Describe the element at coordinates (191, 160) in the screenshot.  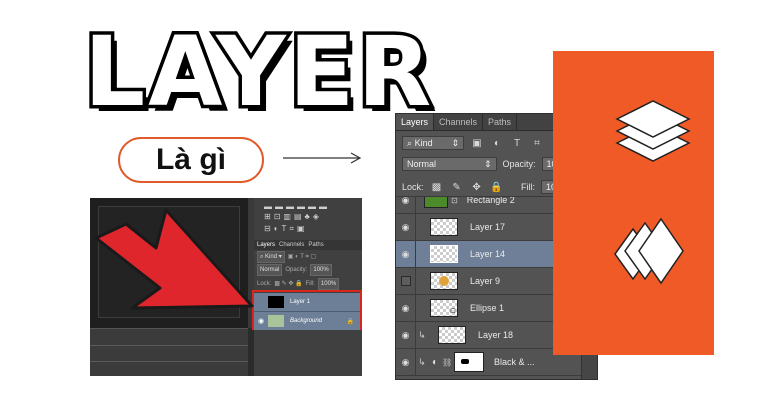
I see `subtitle-pill: Là gì` at that location.